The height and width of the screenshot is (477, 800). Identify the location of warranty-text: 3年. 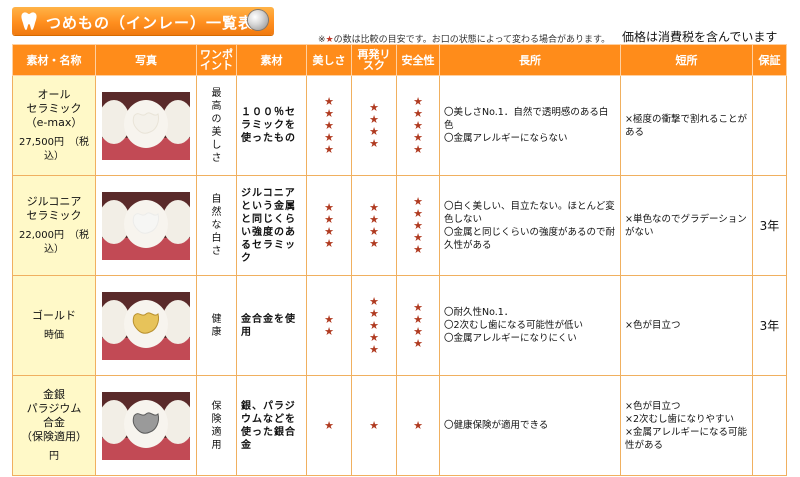
(769, 326).